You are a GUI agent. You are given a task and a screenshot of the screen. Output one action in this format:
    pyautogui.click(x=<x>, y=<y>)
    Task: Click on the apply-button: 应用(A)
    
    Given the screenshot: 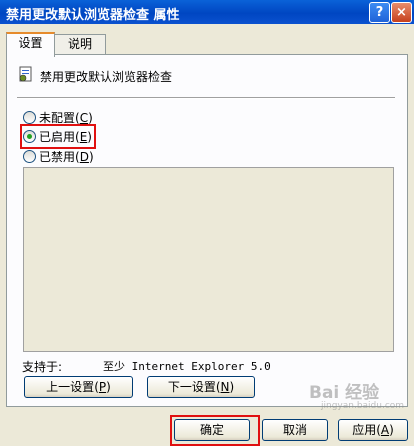 What is the action you would take?
    pyautogui.click(x=373, y=430)
    